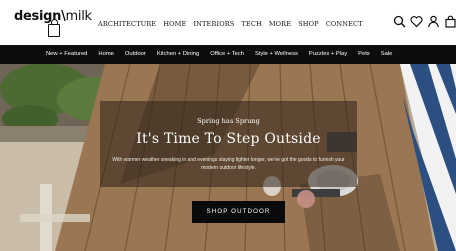 This screenshot has width=456, height=251. What do you see at coordinates (387, 54) in the screenshot?
I see `category-sale: Sale` at bounding box center [387, 54].